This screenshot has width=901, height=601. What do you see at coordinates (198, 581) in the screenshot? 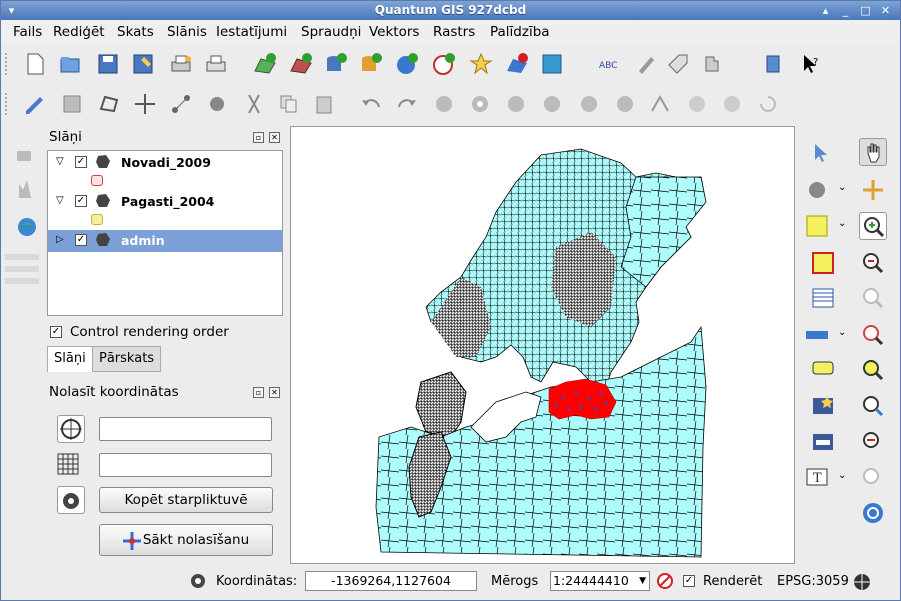
I see `coordinate-toggle-icon` at bounding box center [198, 581].